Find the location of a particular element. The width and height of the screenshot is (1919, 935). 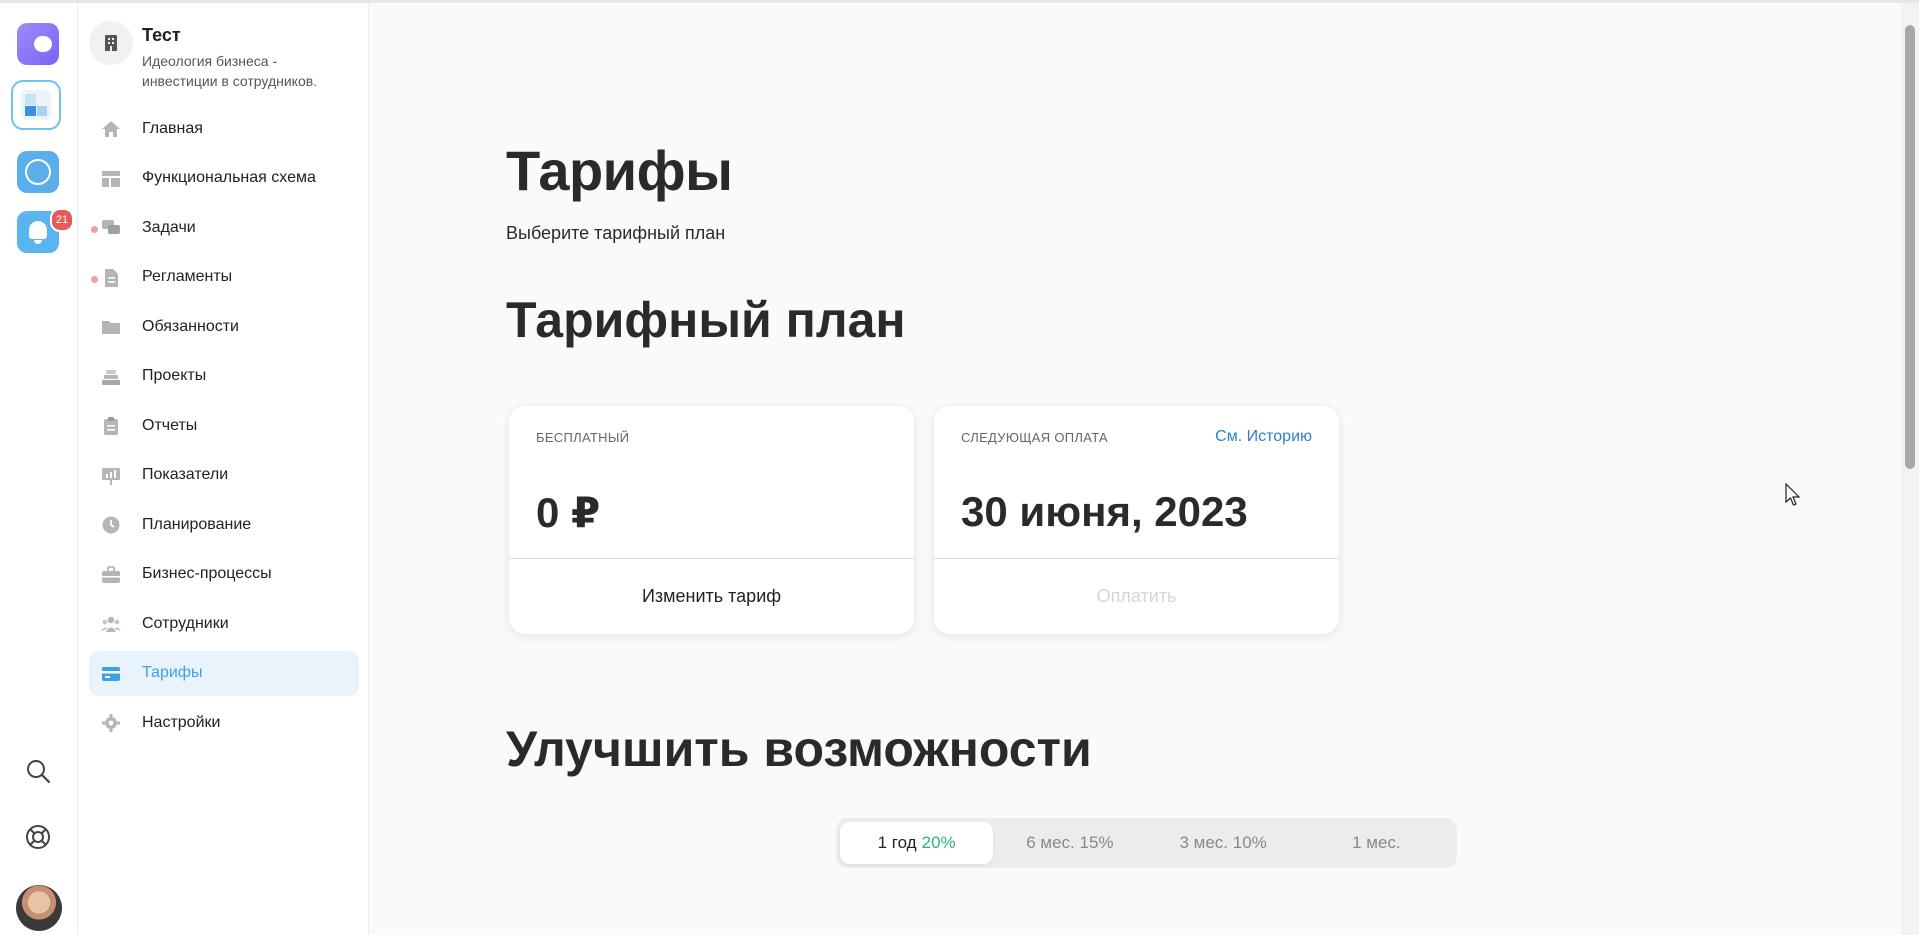

next-payment-date: 30 июня, 2023 is located at coordinates (1104, 511).